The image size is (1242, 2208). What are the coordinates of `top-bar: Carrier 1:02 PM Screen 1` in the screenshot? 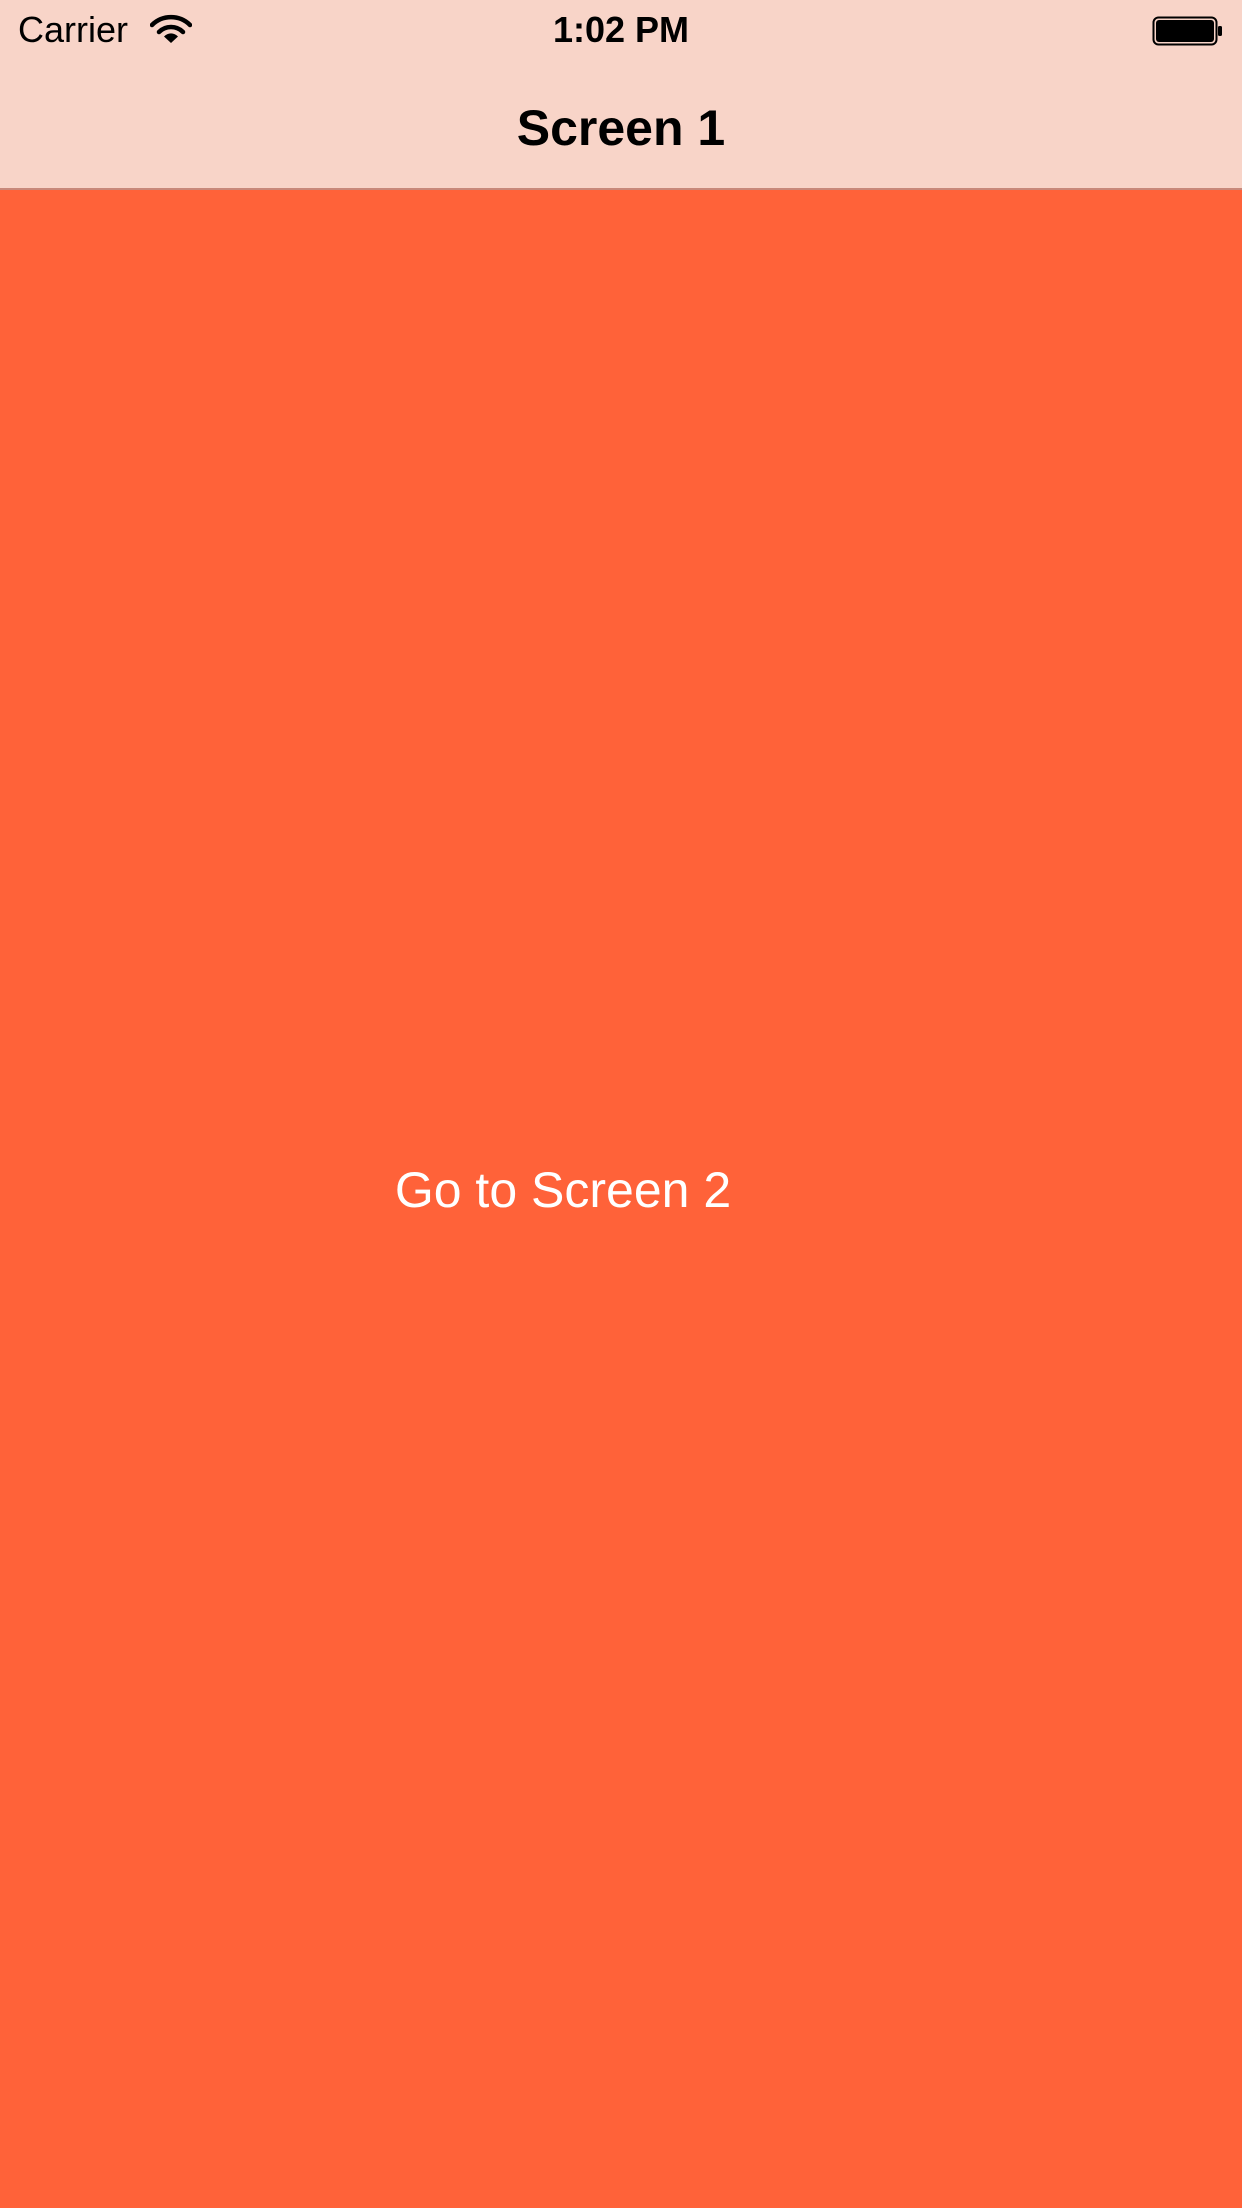 It's located at (621, 95).